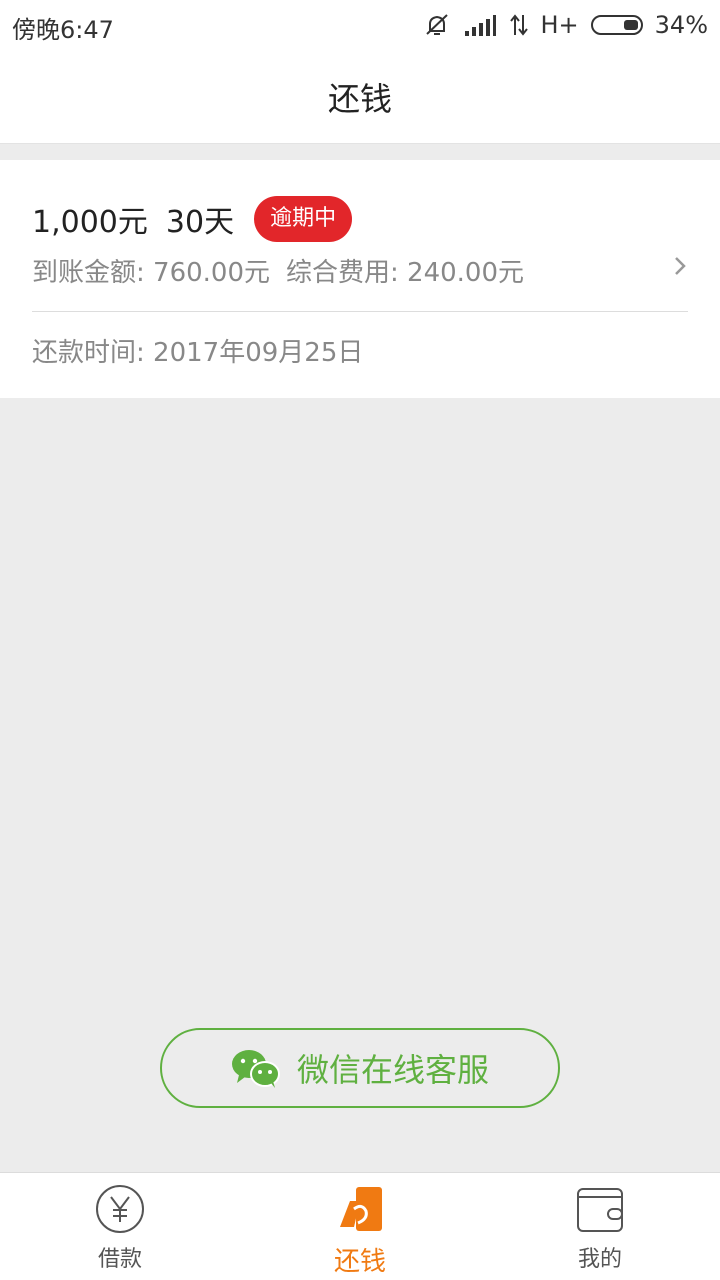 This screenshot has height=1280, width=720. What do you see at coordinates (680, 266) in the screenshot?
I see `chevron-right-icon` at bounding box center [680, 266].